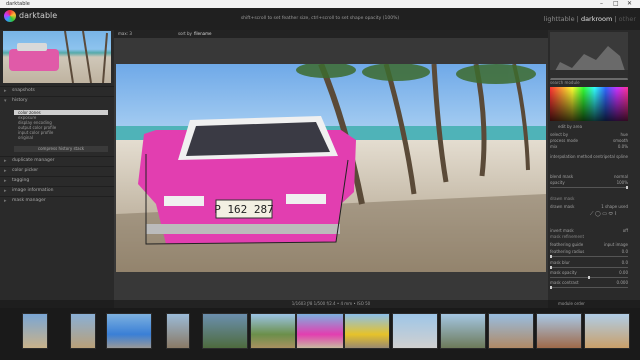 The image size is (640, 360). I want to click on blend-mask-row: blend mask normal, so click(589, 176).